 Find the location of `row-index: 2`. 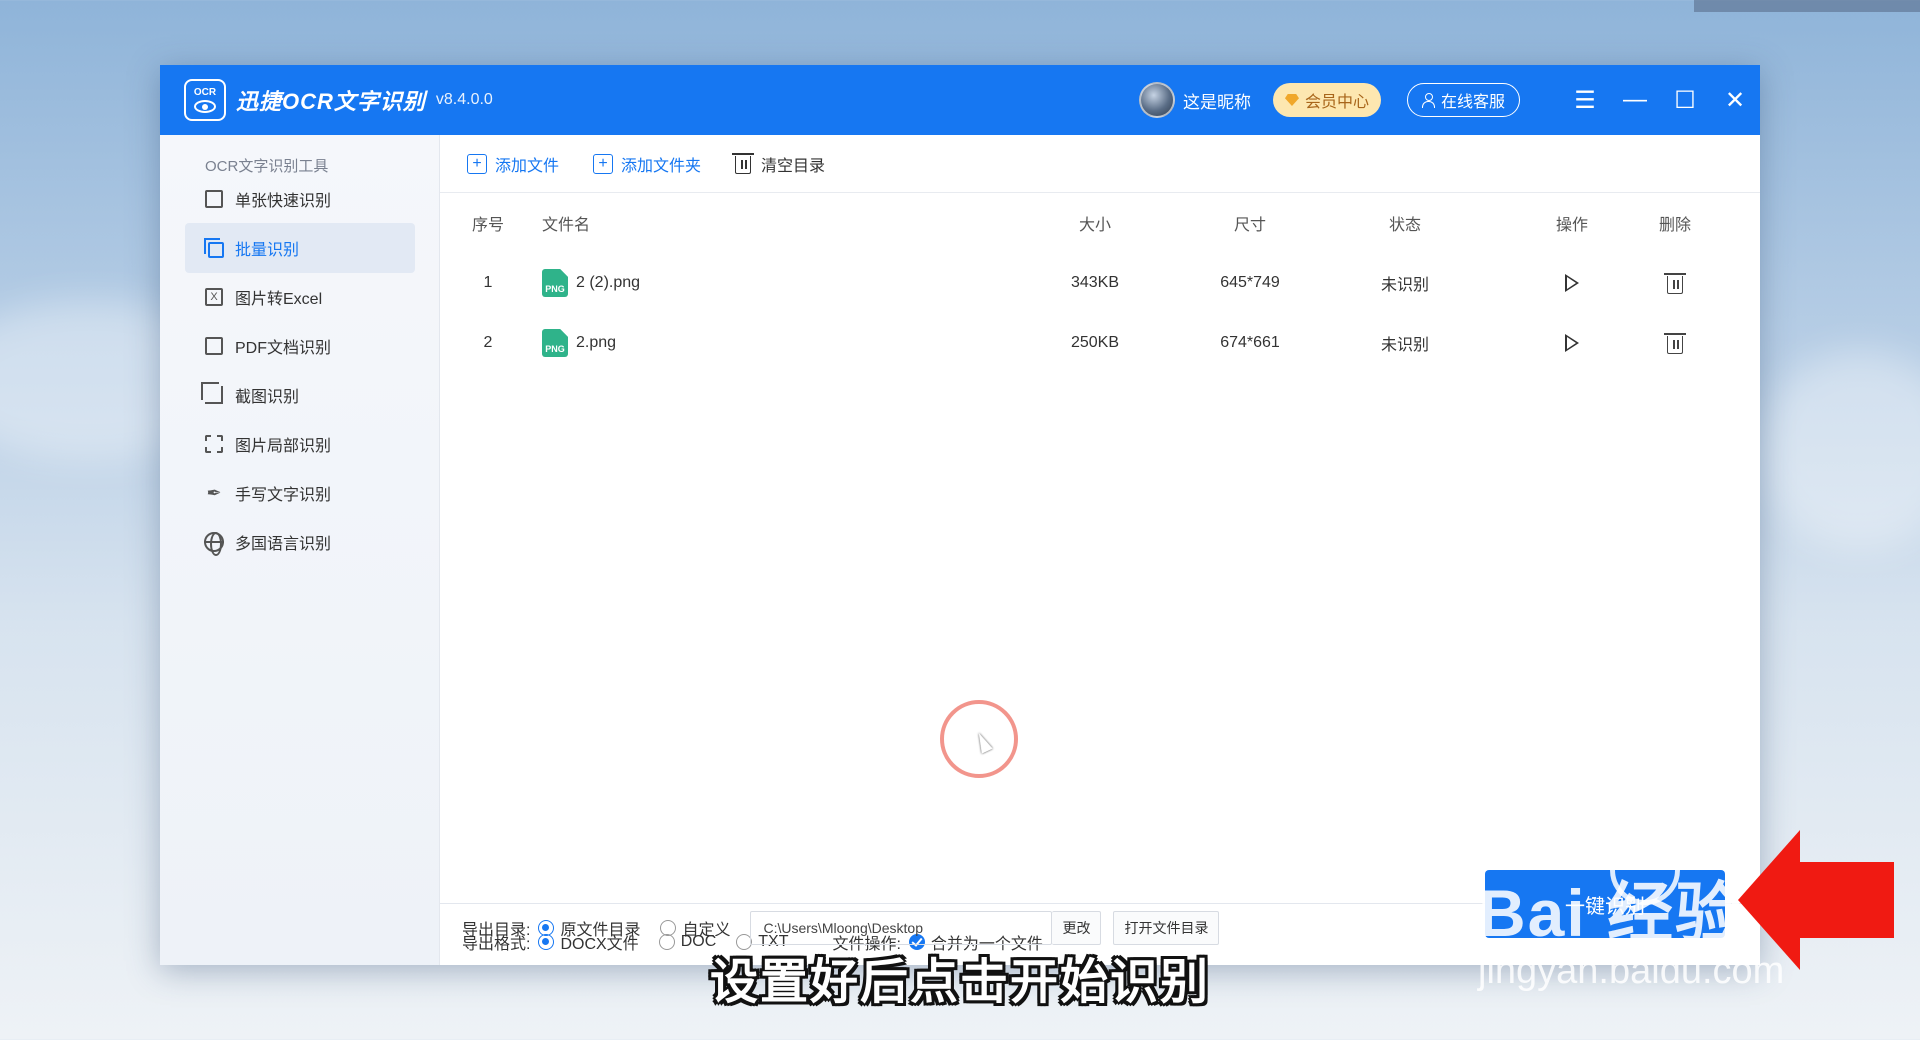

row-index: 2 is located at coordinates (488, 342).